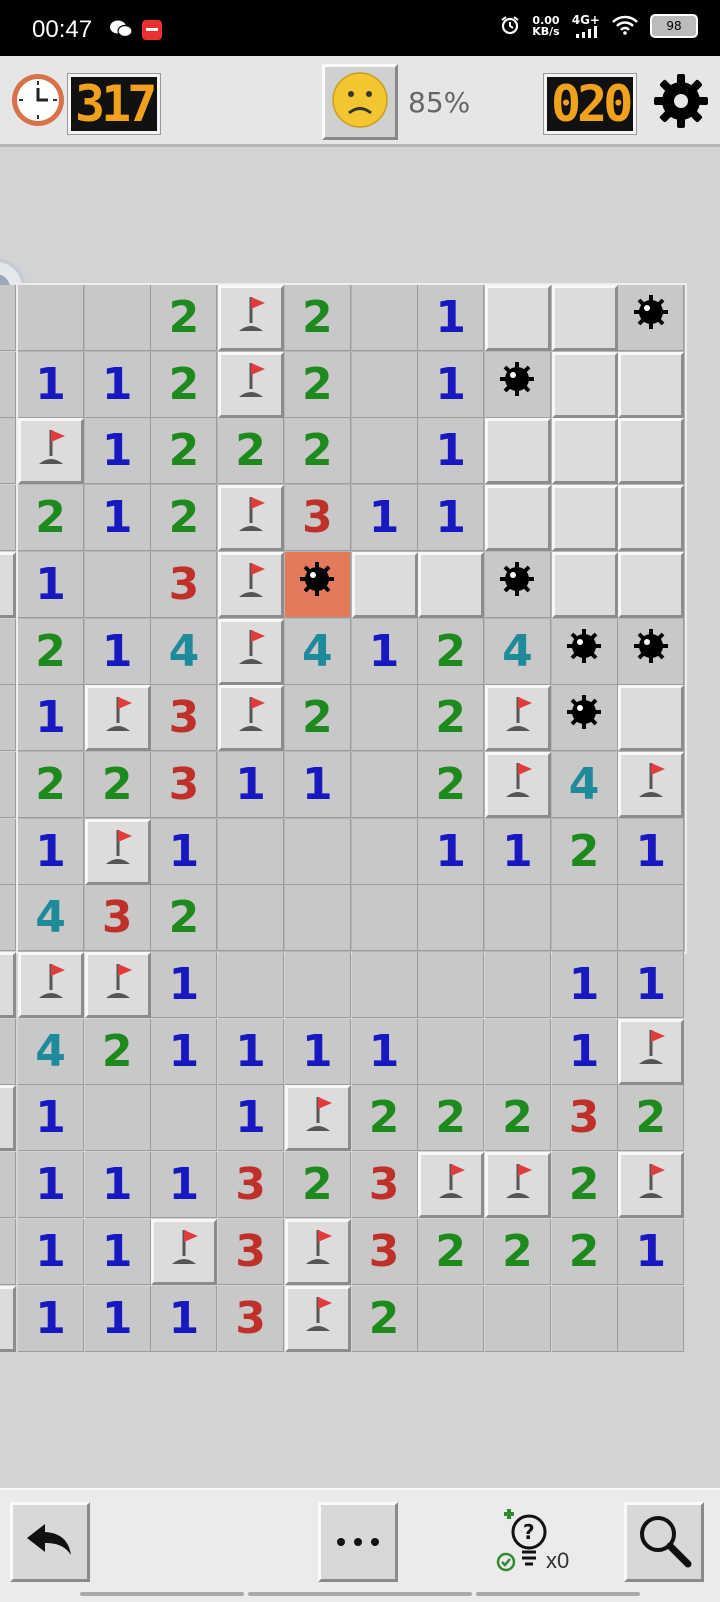 The height and width of the screenshot is (1602, 720). What do you see at coordinates (681, 103) in the screenshot?
I see `gear-icon` at bounding box center [681, 103].